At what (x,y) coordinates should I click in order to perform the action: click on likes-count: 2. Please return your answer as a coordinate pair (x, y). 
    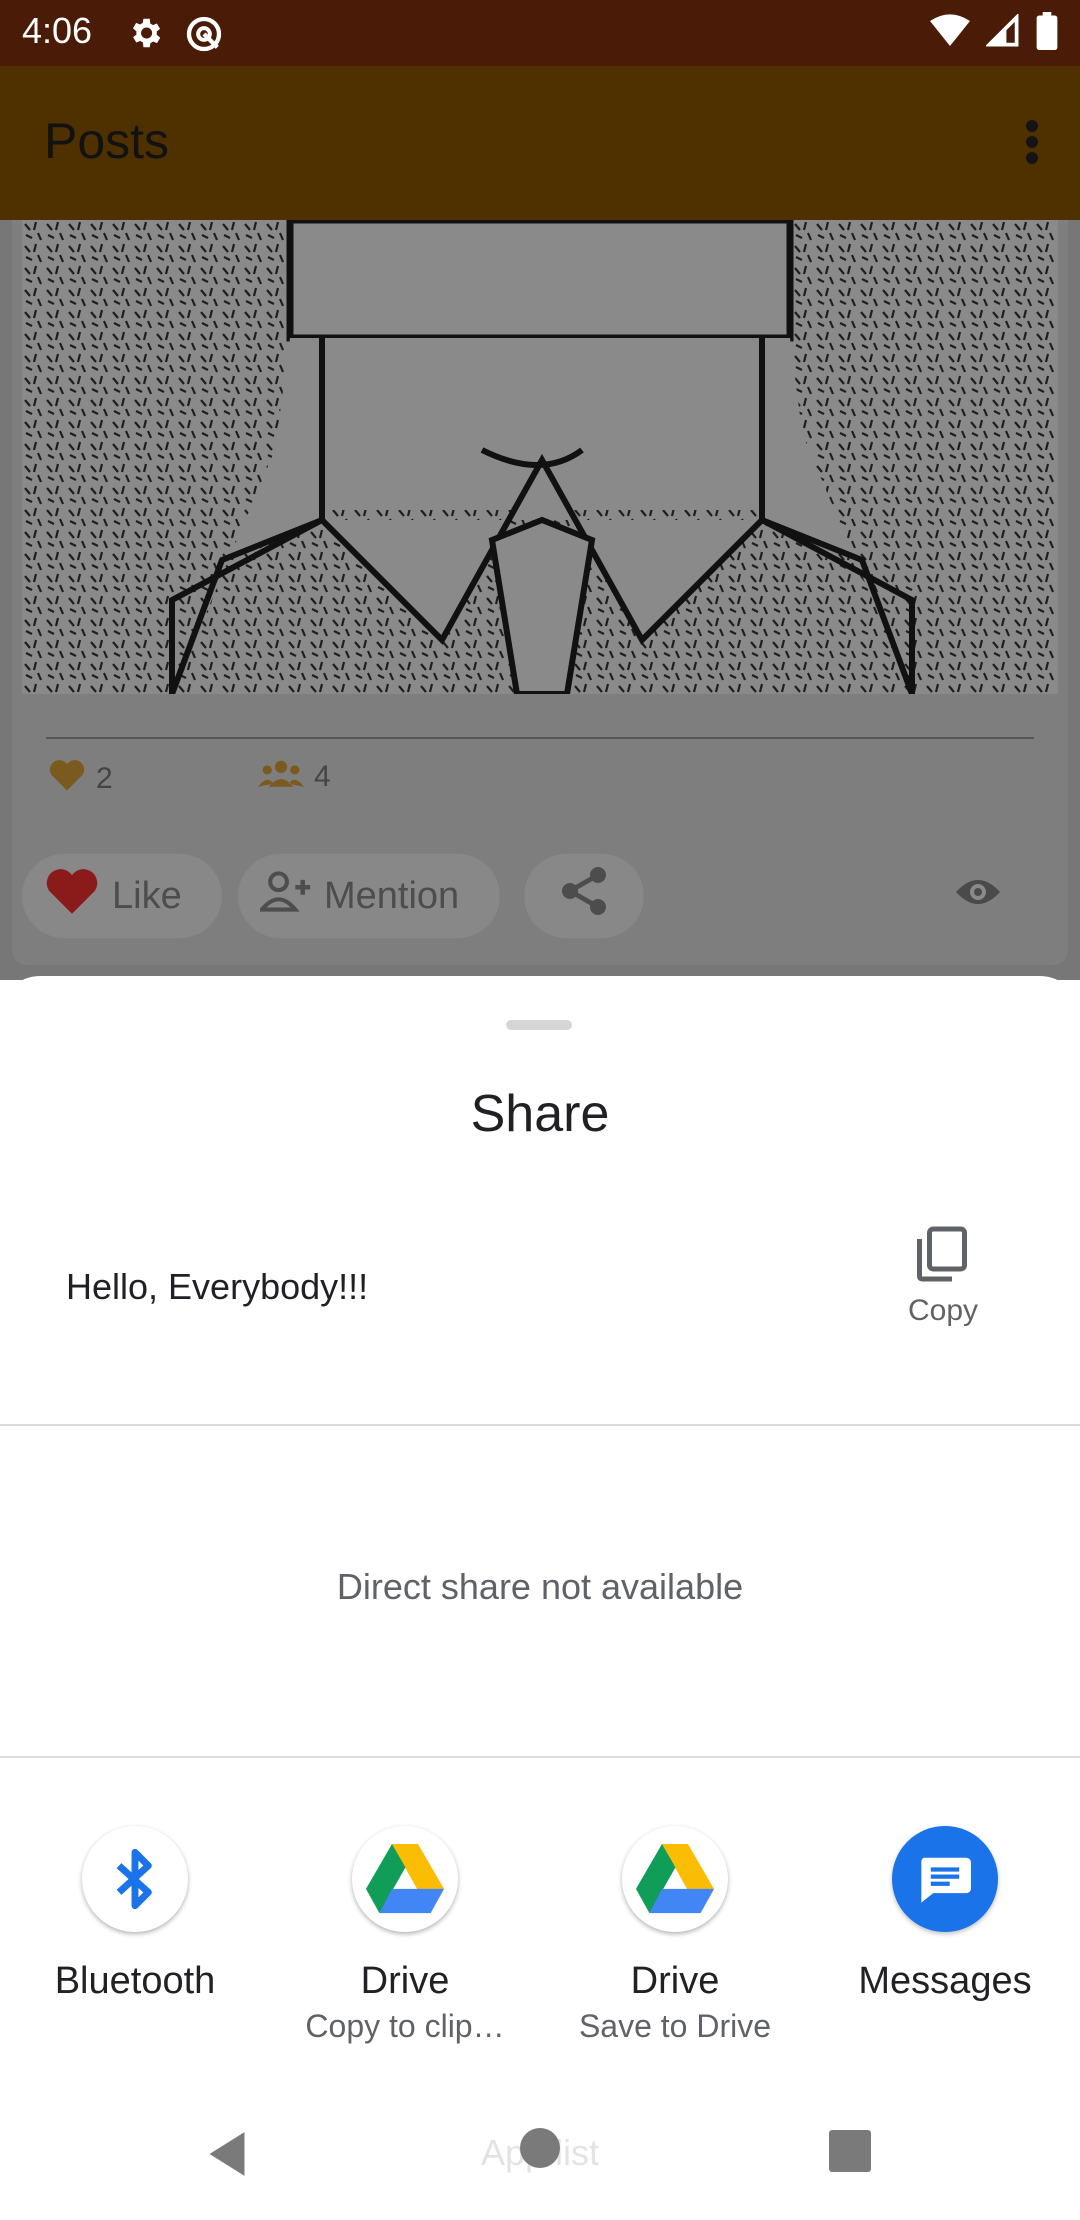
    Looking at the image, I should click on (104, 778).